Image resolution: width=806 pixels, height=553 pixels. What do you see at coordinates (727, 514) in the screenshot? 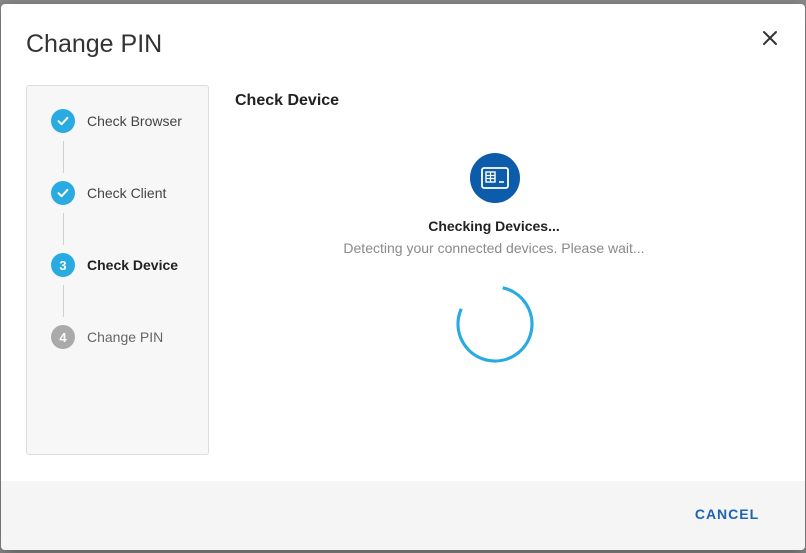
I see `cancel-button: CANCEL` at bounding box center [727, 514].